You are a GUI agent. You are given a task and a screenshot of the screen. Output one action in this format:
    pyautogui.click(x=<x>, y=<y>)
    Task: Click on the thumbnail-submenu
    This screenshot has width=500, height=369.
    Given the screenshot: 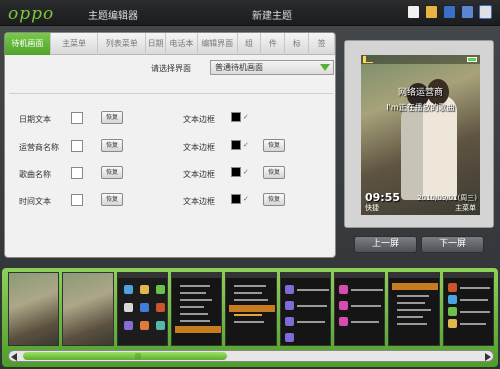 What is the action you would take?
    pyautogui.click(x=251, y=309)
    